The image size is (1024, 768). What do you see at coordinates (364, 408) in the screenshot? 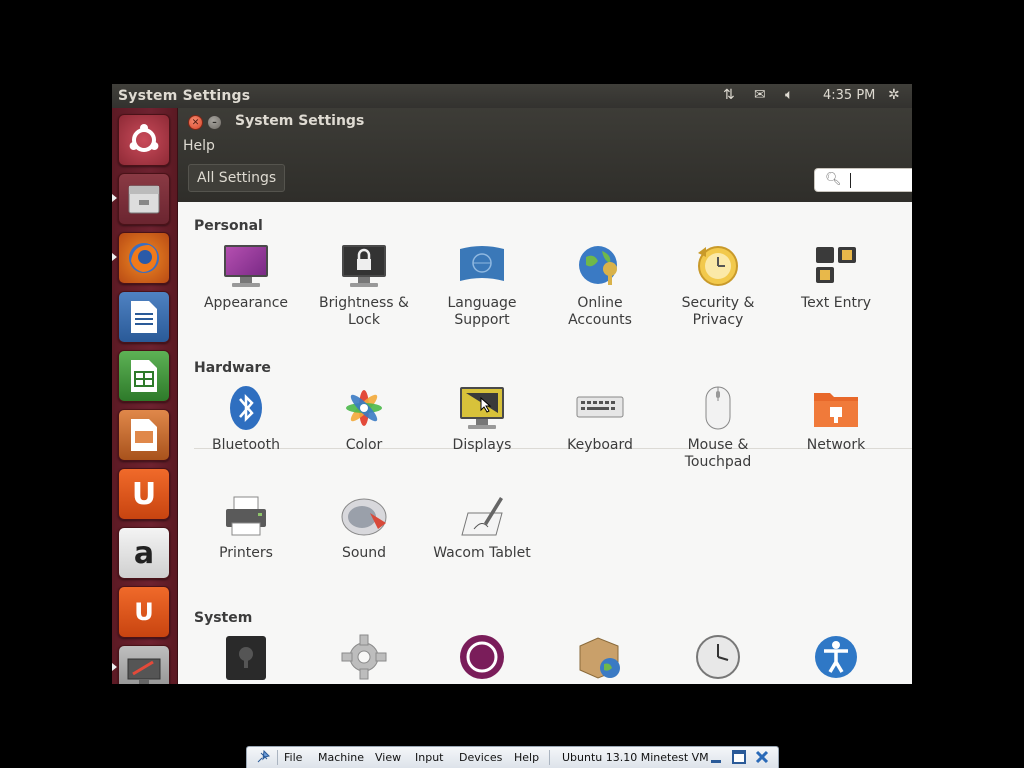
I see `color-wheel-icon` at bounding box center [364, 408].